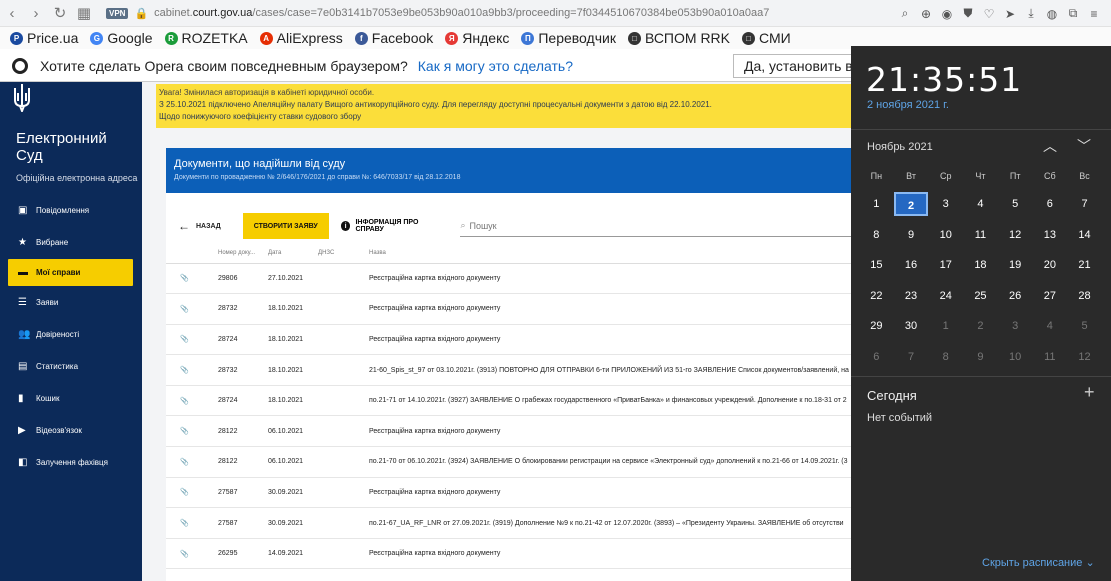 The height and width of the screenshot is (581, 1111). I want to click on sidebar-item: ☰ Заяви, so click(70, 302).